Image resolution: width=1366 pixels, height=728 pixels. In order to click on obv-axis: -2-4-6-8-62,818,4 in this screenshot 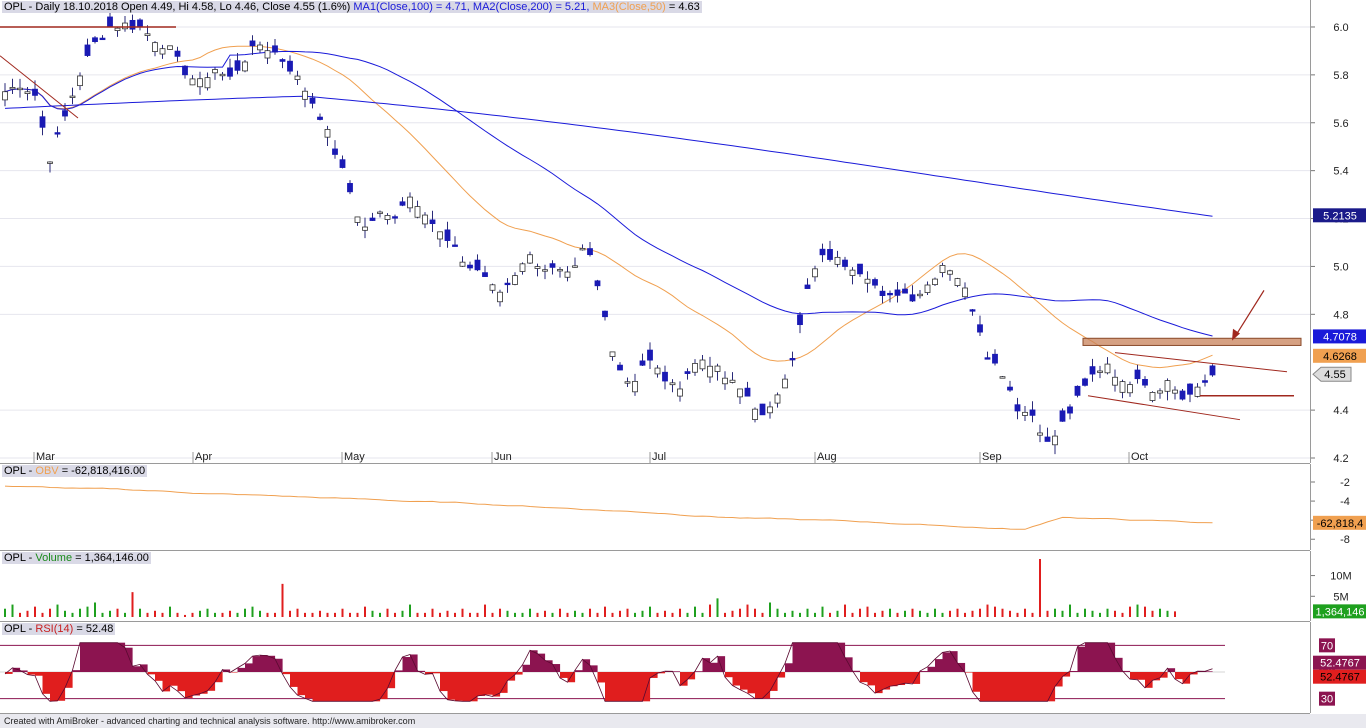, I will do `click(1338, 507)`.